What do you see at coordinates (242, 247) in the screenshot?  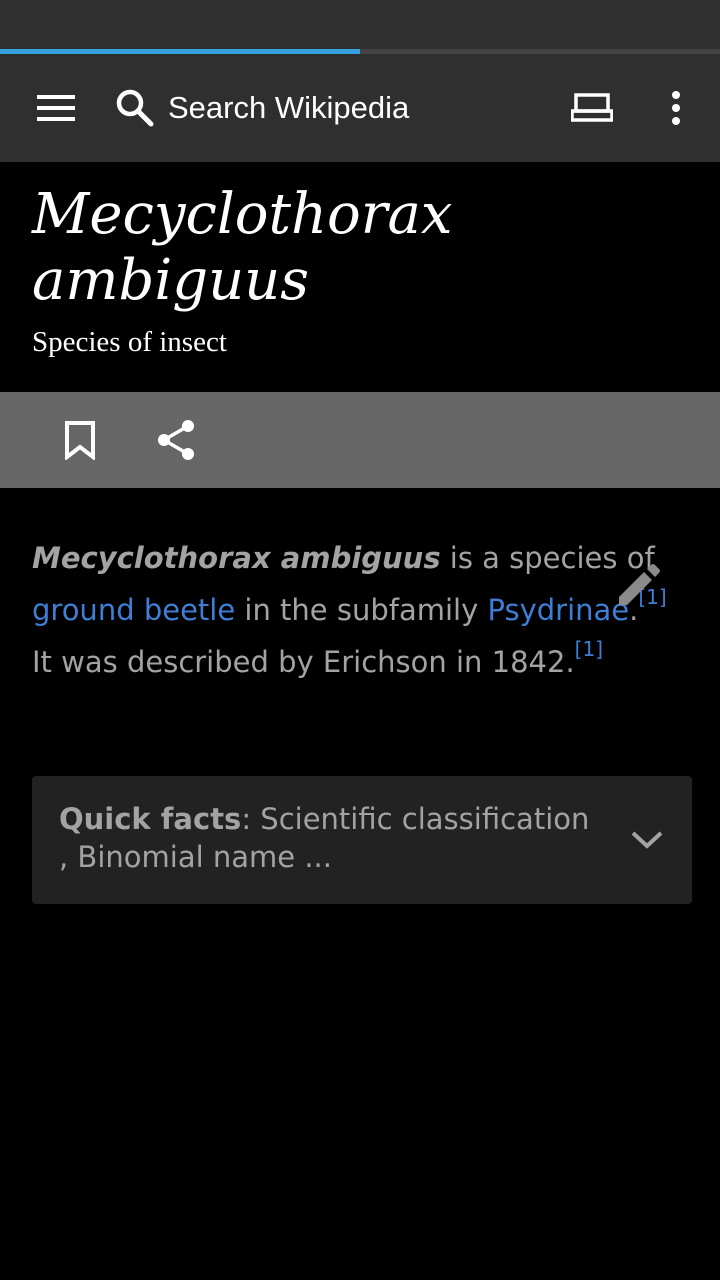 I see `page-title: Mecyclothorax ambiguus` at bounding box center [242, 247].